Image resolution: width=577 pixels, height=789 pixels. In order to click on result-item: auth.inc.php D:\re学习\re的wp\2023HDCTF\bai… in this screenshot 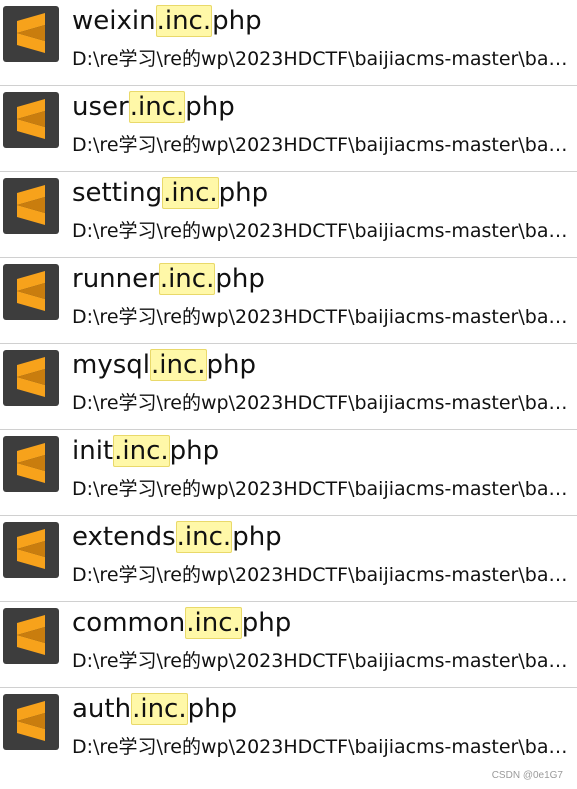, I will do `click(288, 731)`.